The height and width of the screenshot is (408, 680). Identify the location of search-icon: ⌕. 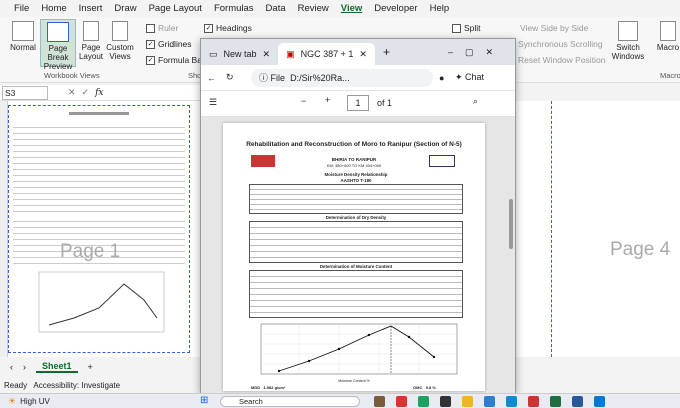
(475, 101).